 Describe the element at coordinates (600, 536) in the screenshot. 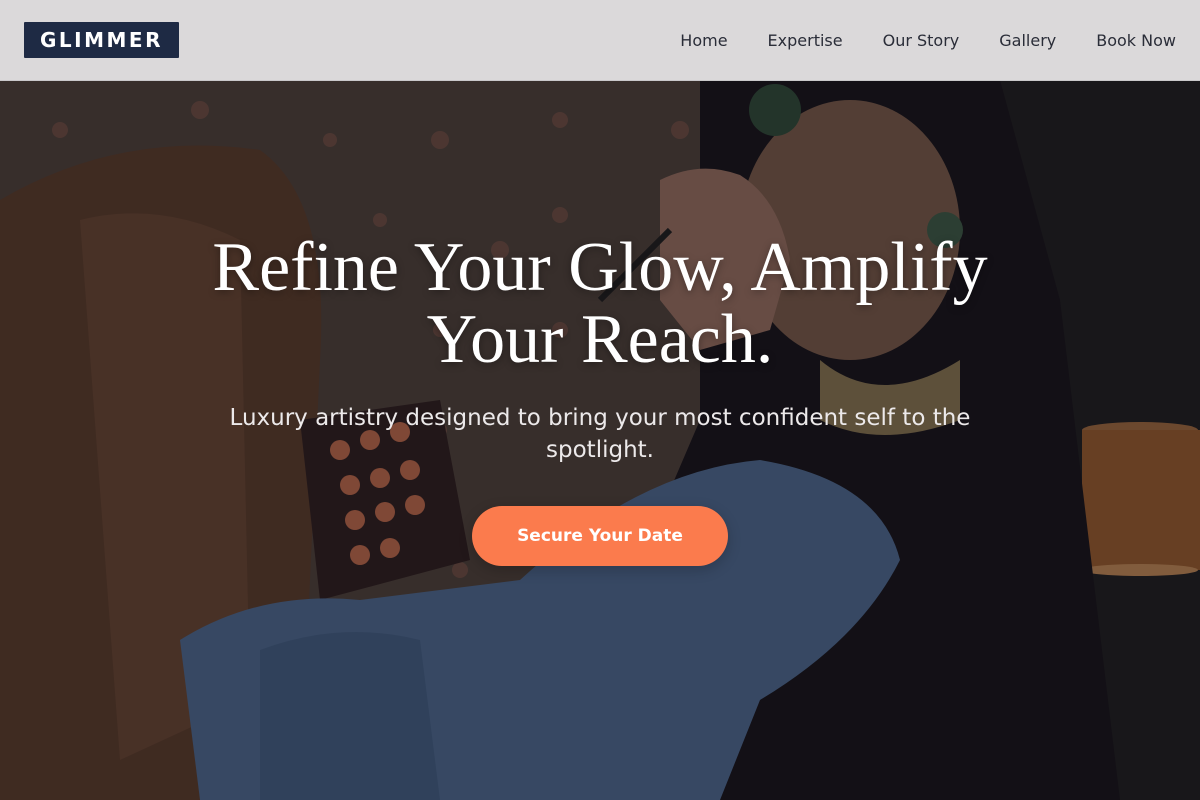

I see `secure-date-button: Secure Your Date` at that location.